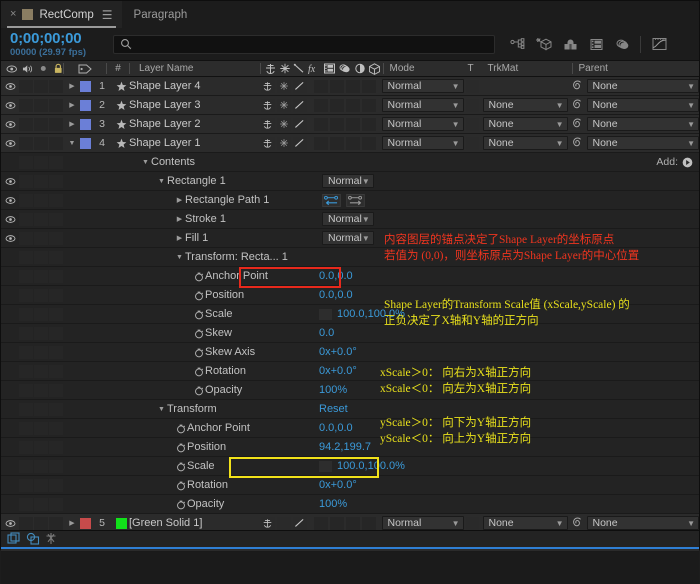 The height and width of the screenshot is (584, 700). What do you see at coordinates (179, 200) in the screenshot?
I see `disclosure-triangle-collapsed: ▶` at bounding box center [179, 200].